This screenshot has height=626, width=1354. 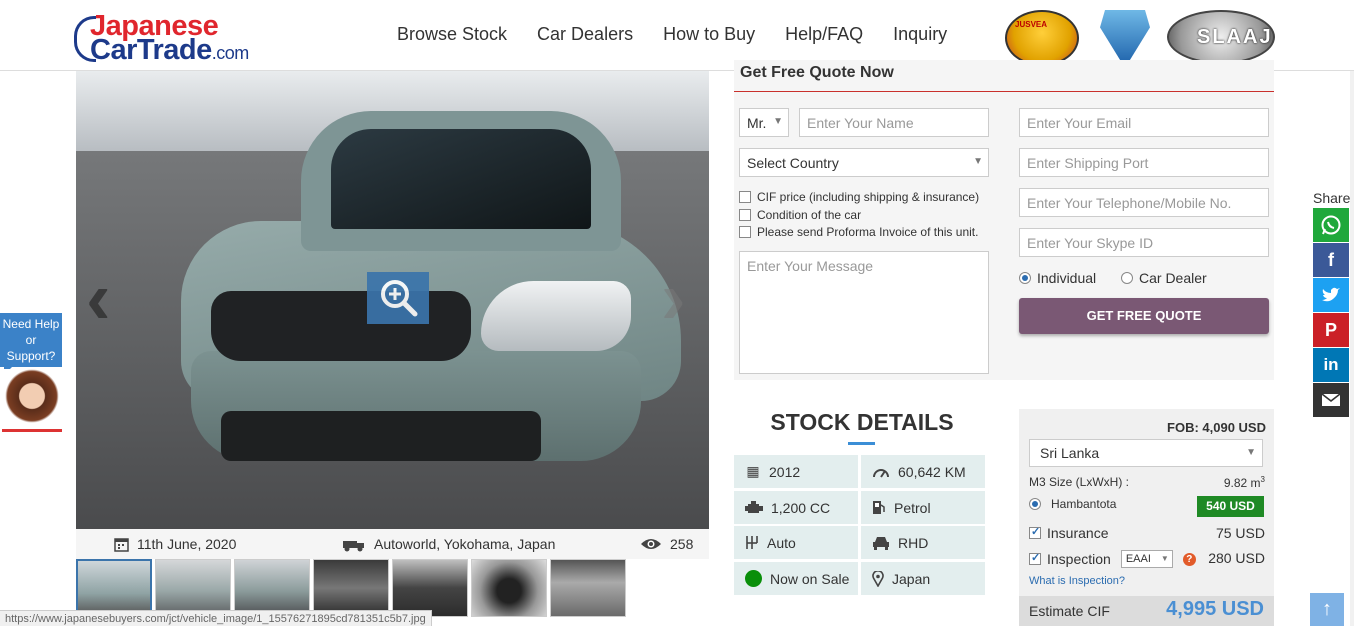 What do you see at coordinates (764, 122) in the screenshot?
I see `salutation-select: Mr.` at bounding box center [764, 122].